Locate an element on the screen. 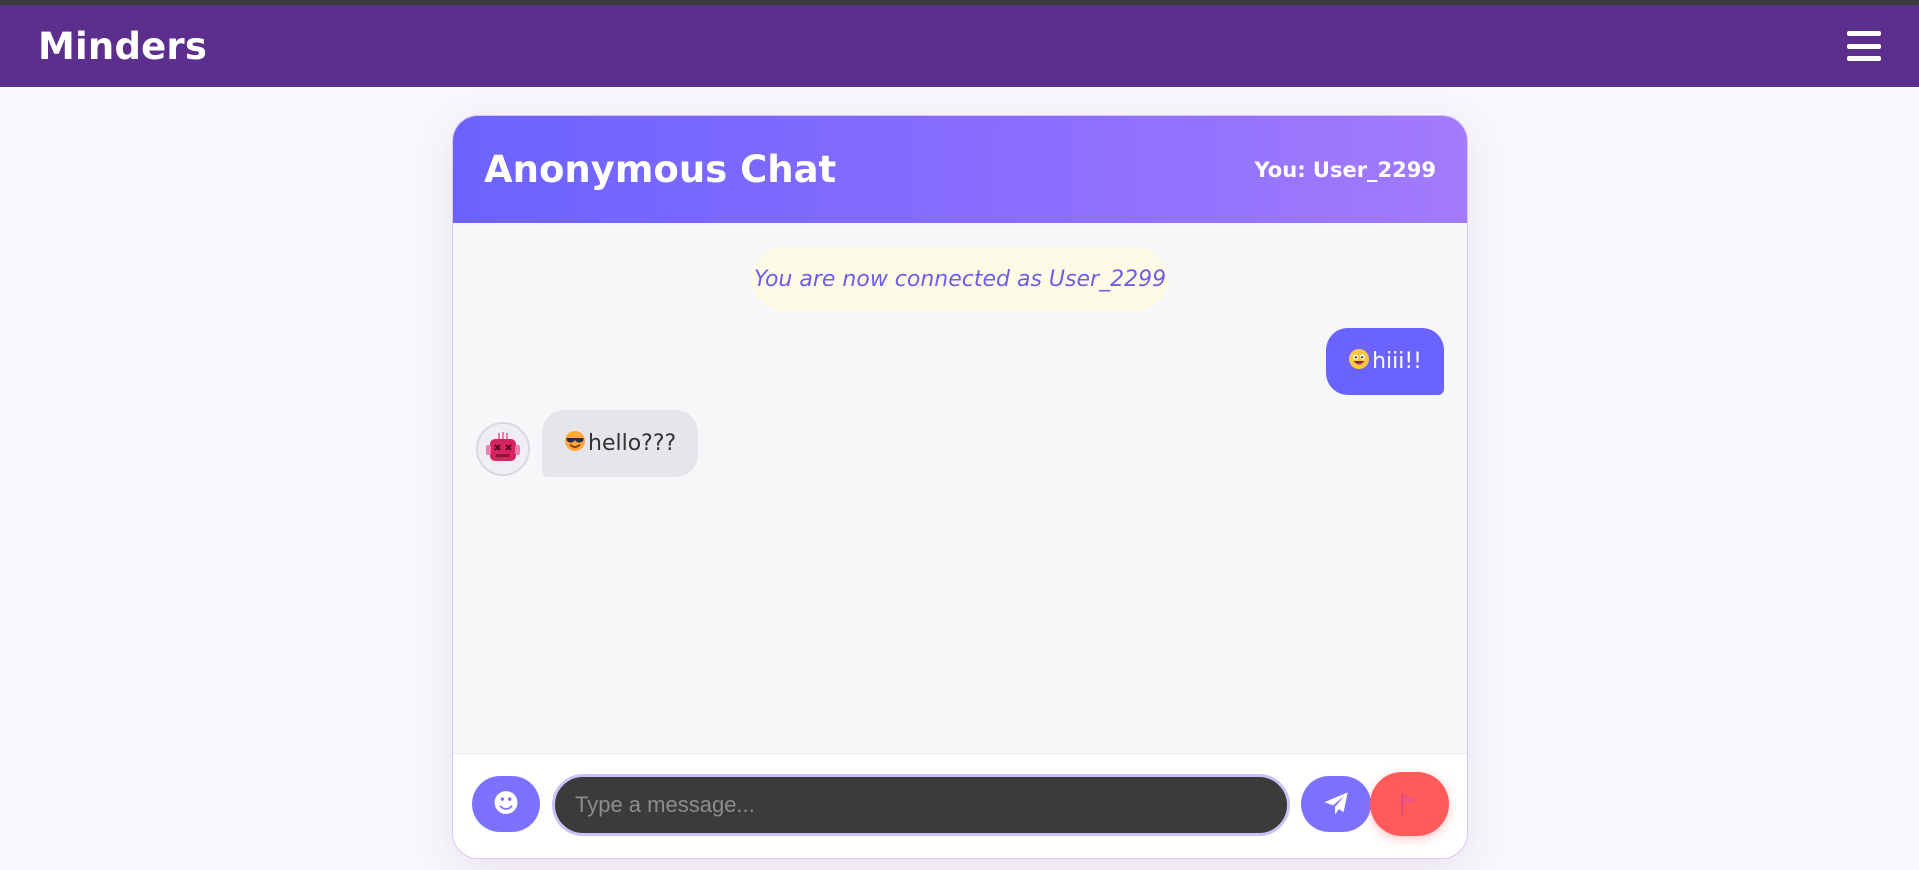 This screenshot has width=1919, height=870. sent-message-bubble: hiii!! is located at coordinates (1385, 361).